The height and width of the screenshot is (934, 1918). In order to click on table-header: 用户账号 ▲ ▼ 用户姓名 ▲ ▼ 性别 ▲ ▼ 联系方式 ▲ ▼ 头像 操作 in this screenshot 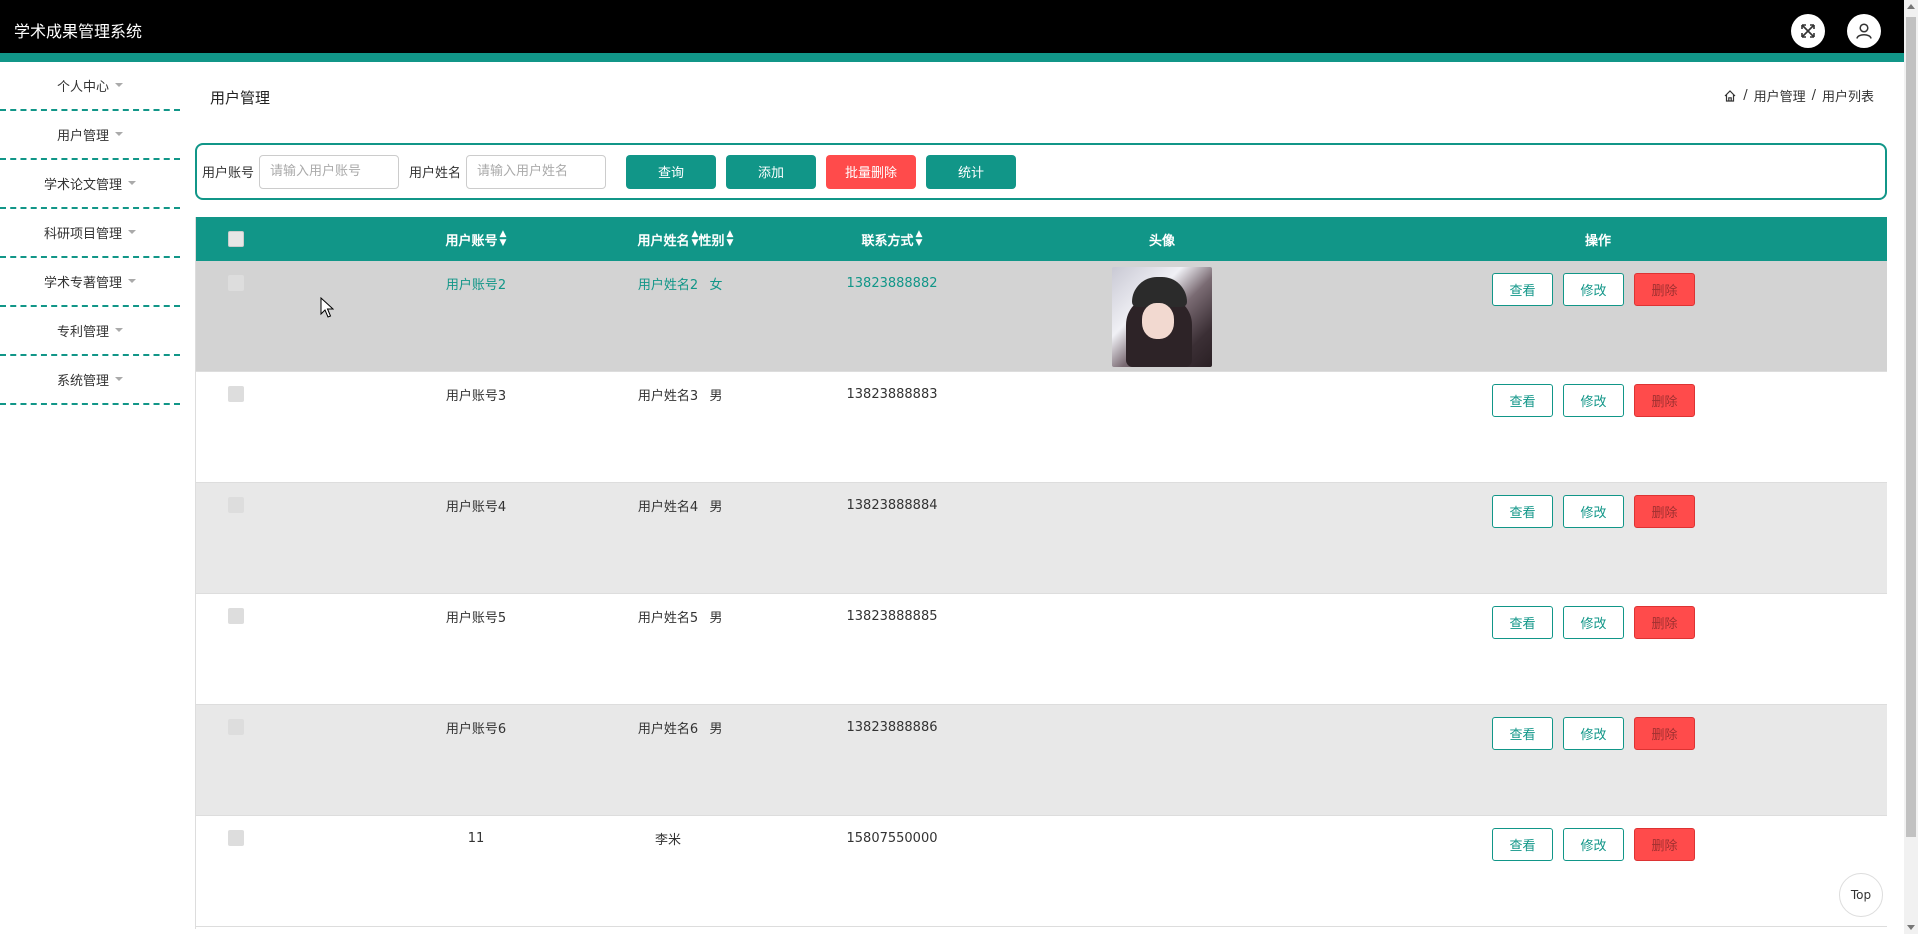, I will do `click(1041, 239)`.